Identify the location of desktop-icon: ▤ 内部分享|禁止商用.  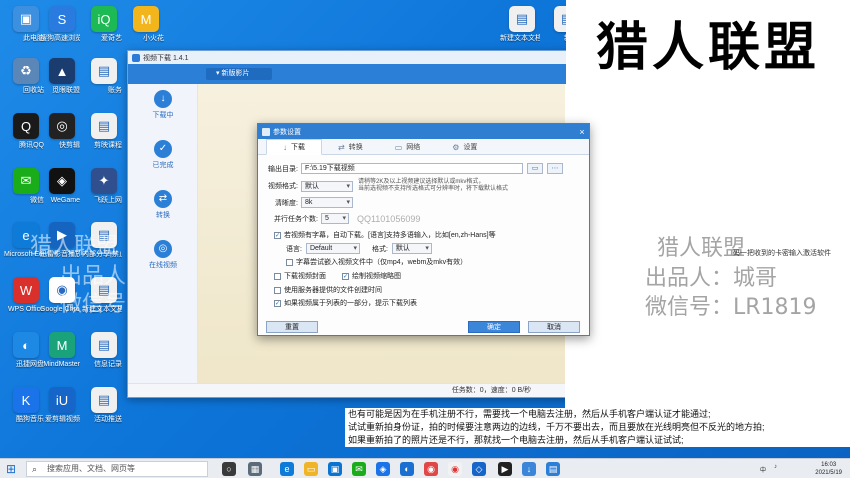
(104, 240).